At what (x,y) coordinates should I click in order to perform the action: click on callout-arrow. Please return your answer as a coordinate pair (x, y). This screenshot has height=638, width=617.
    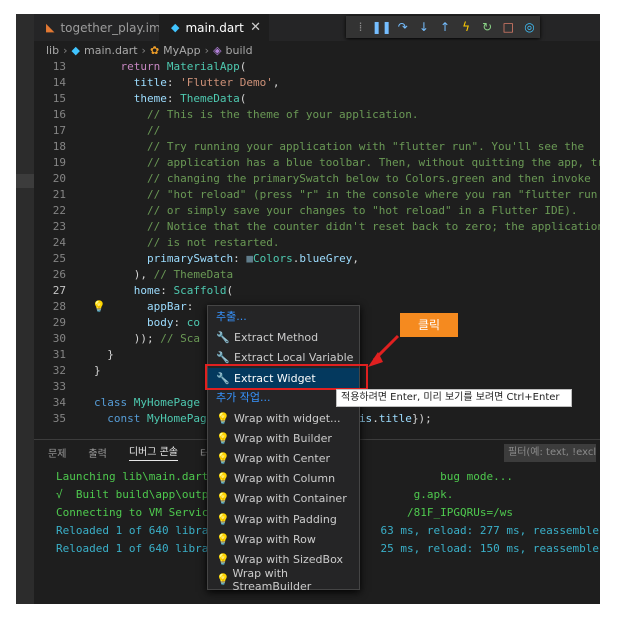
    Looking at the image, I should click on (384, 350).